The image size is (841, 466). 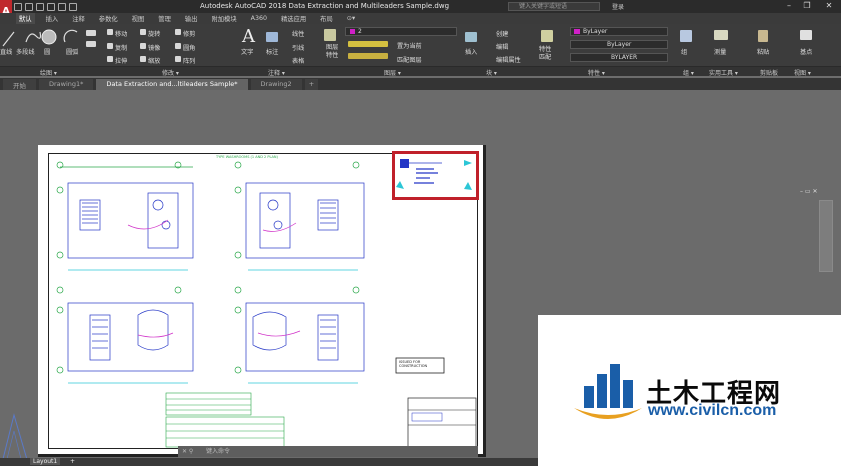 I want to click on arc-button: 圆弧, so click(x=72, y=51).